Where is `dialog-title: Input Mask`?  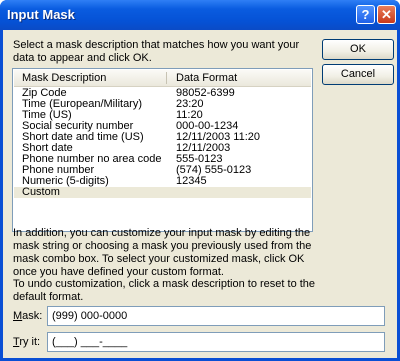 dialog-title: Input Mask is located at coordinates (41, 14).